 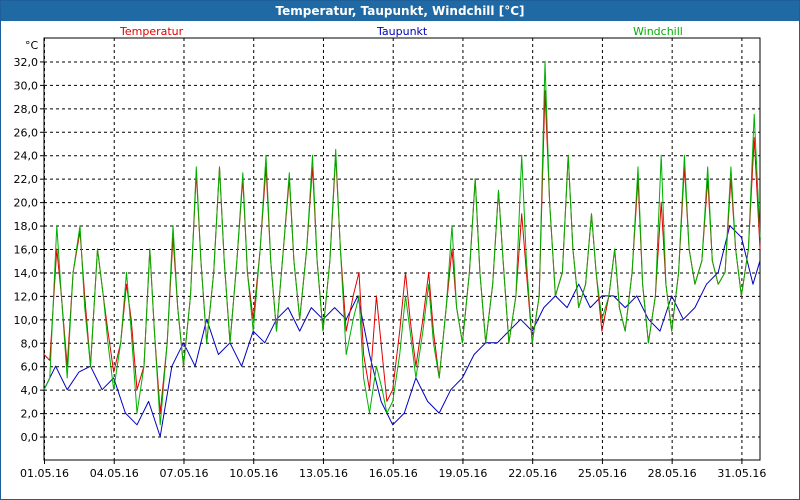 What do you see at coordinates (672, 473) in the screenshot?
I see `x-tick-label: 28.05.16` at bounding box center [672, 473].